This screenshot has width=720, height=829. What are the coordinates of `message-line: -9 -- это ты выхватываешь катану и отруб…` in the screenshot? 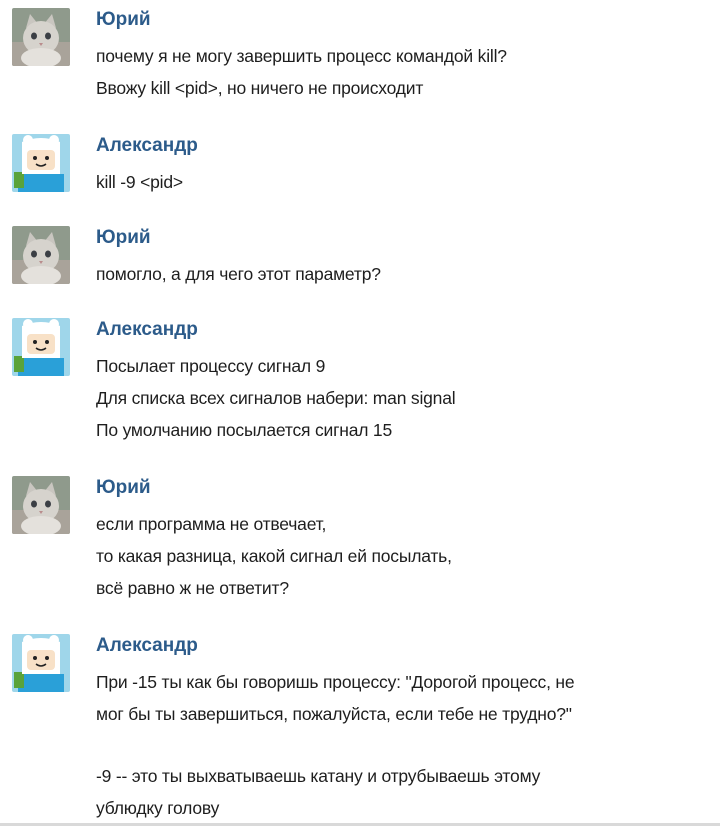 It's located at (318, 776).